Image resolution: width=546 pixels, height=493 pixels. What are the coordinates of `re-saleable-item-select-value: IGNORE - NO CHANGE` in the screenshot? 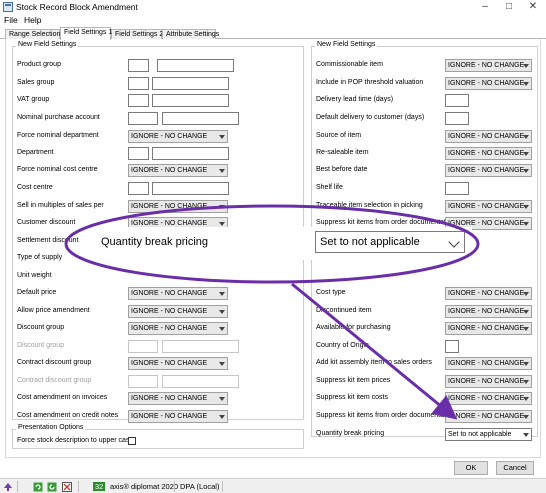 It's located at (486, 153).